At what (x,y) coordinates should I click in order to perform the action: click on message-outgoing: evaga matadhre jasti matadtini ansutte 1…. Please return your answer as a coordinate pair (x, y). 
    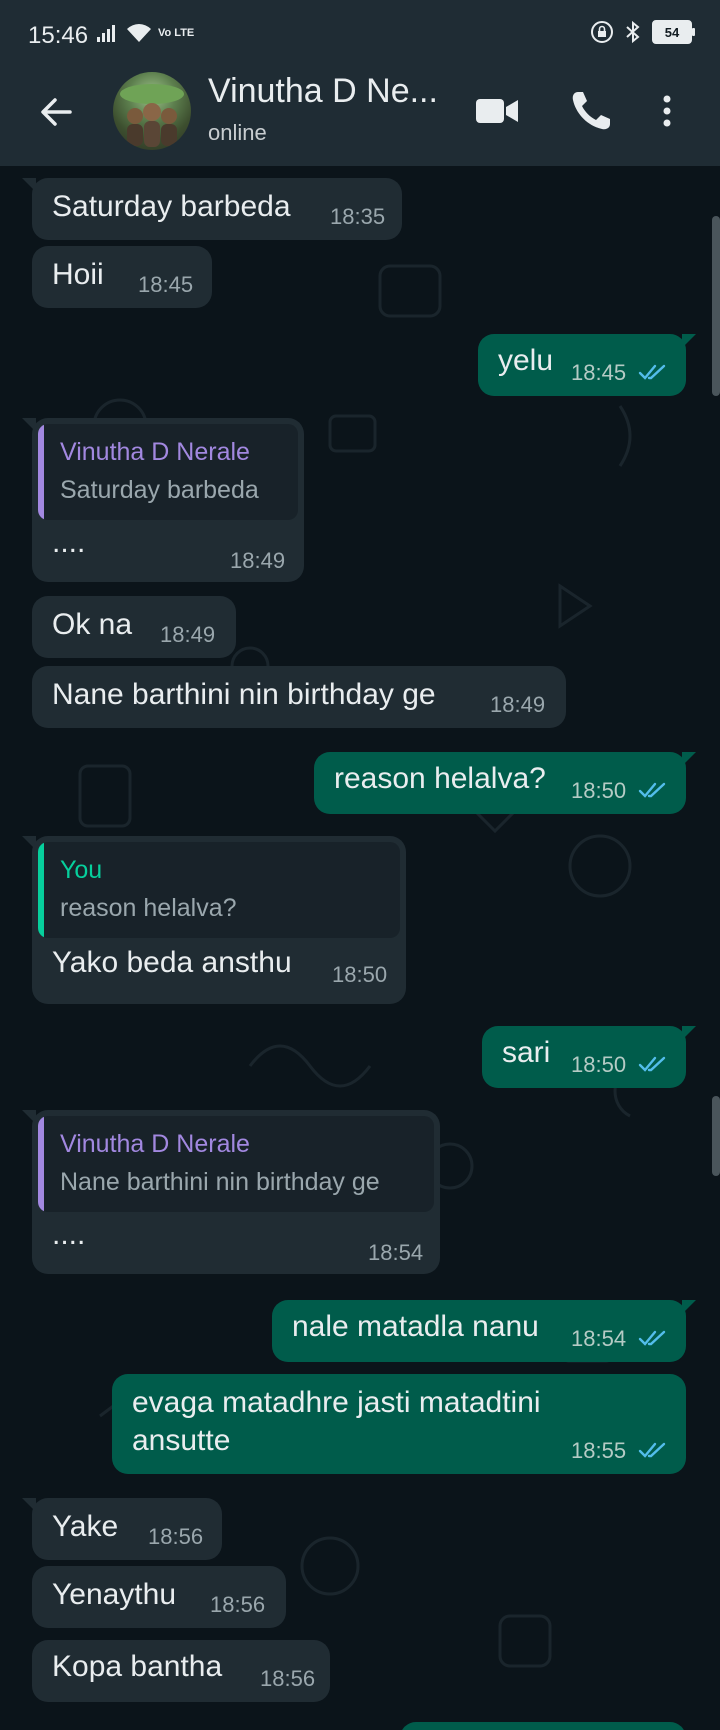
    Looking at the image, I should click on (399, 1424).